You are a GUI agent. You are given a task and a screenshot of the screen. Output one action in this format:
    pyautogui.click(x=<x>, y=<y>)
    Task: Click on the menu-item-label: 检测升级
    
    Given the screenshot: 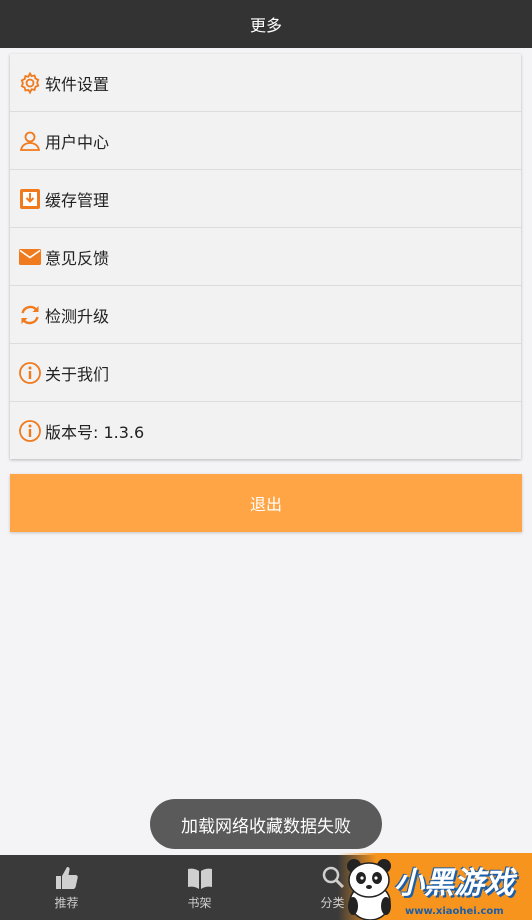 What is the action you would take?
    pyautogui.click(x=77, y=316)
    